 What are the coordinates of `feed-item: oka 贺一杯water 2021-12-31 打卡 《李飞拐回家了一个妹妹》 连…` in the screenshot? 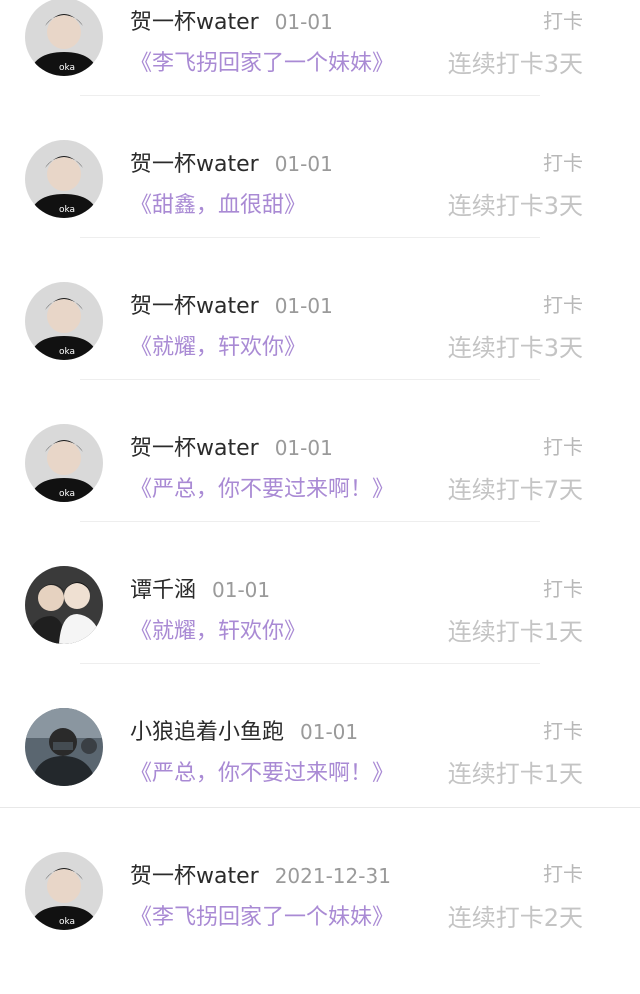 It's located at (320, 923).